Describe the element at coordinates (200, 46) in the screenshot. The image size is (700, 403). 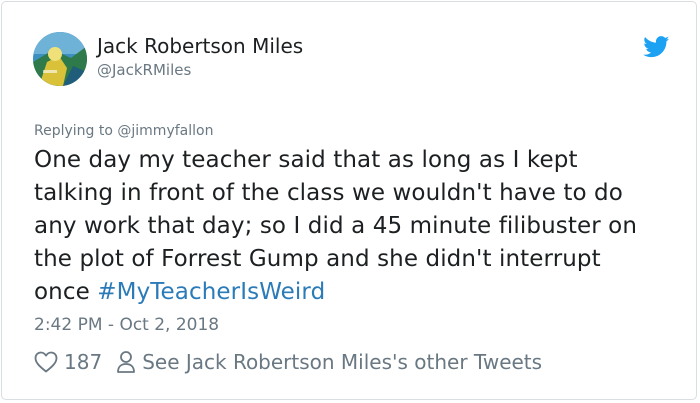
I see `author-display-name: Jack Robertson Miles` at that location.